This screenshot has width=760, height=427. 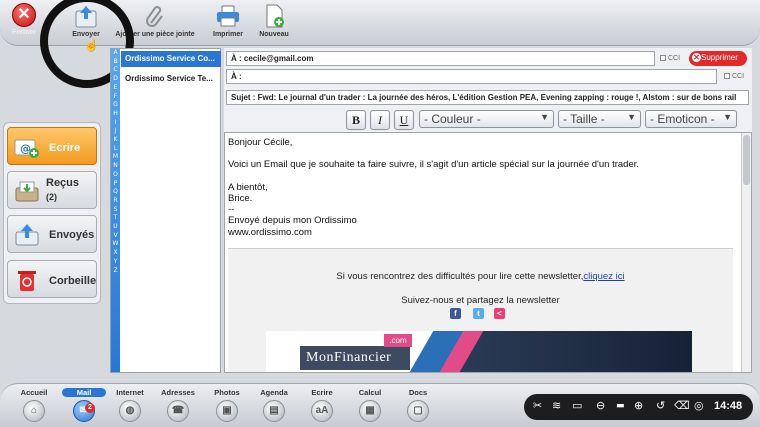 What do you see at coordinates (537, 405) in the screenshot?
I see `tools-icon: ✂` at bounding box center [537, 405].